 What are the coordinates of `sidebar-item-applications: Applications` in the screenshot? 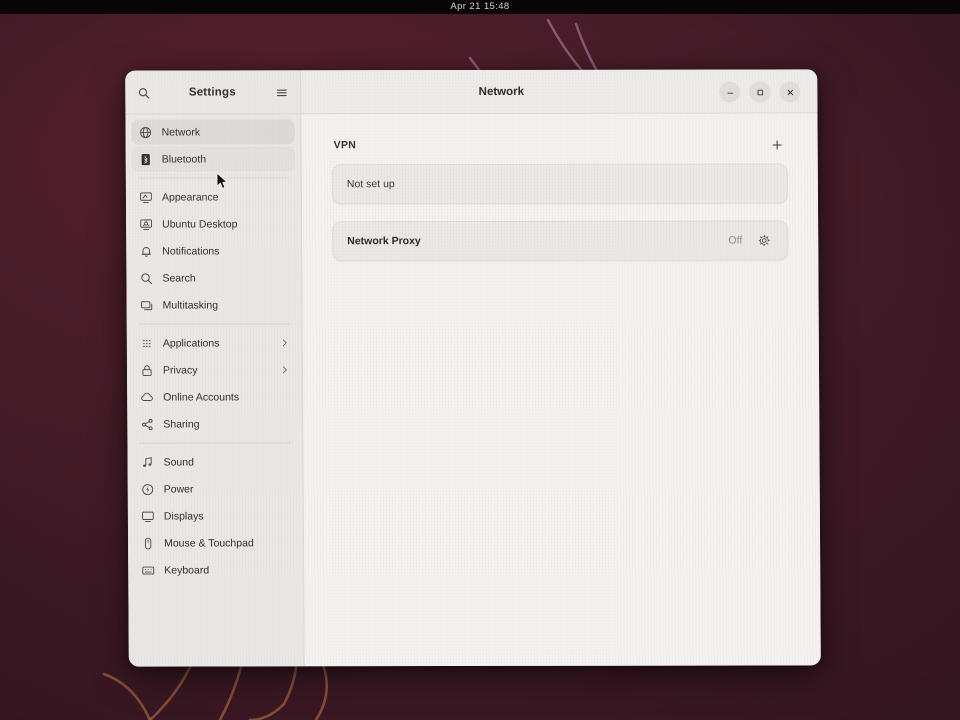 It's located at (214, 342).